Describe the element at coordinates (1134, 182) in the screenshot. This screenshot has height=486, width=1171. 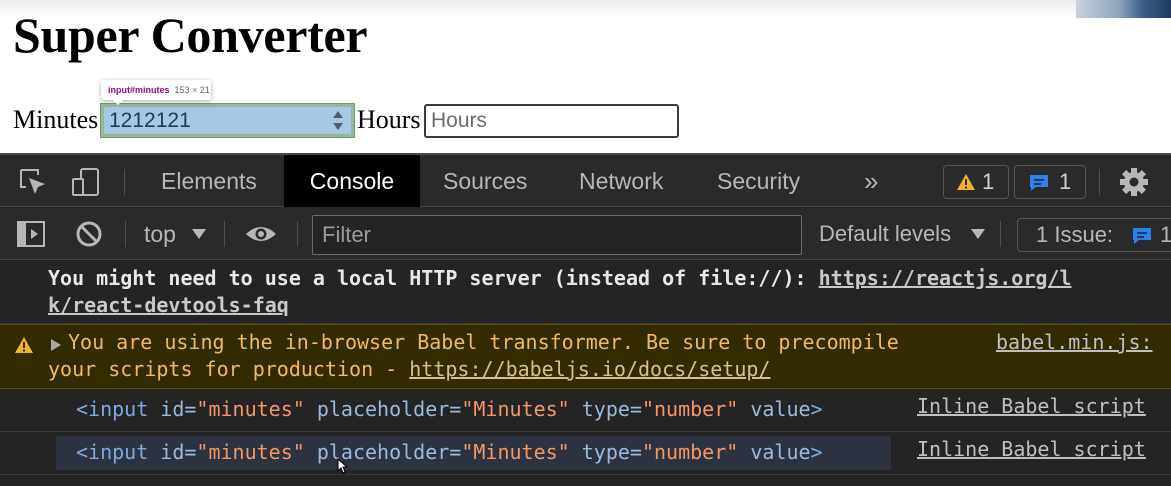
I see `settings-gear-icon` at that location.